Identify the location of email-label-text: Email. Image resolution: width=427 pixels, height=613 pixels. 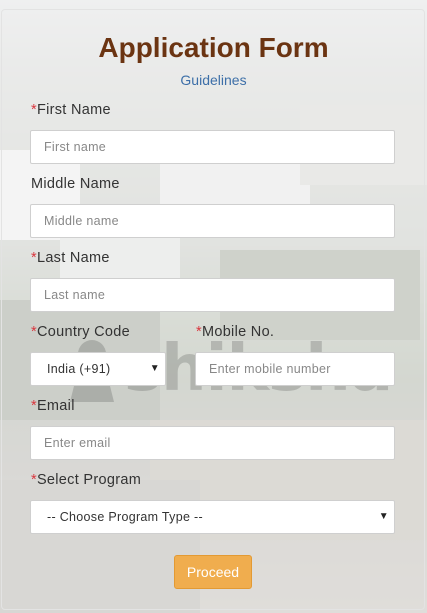
(55, 406).